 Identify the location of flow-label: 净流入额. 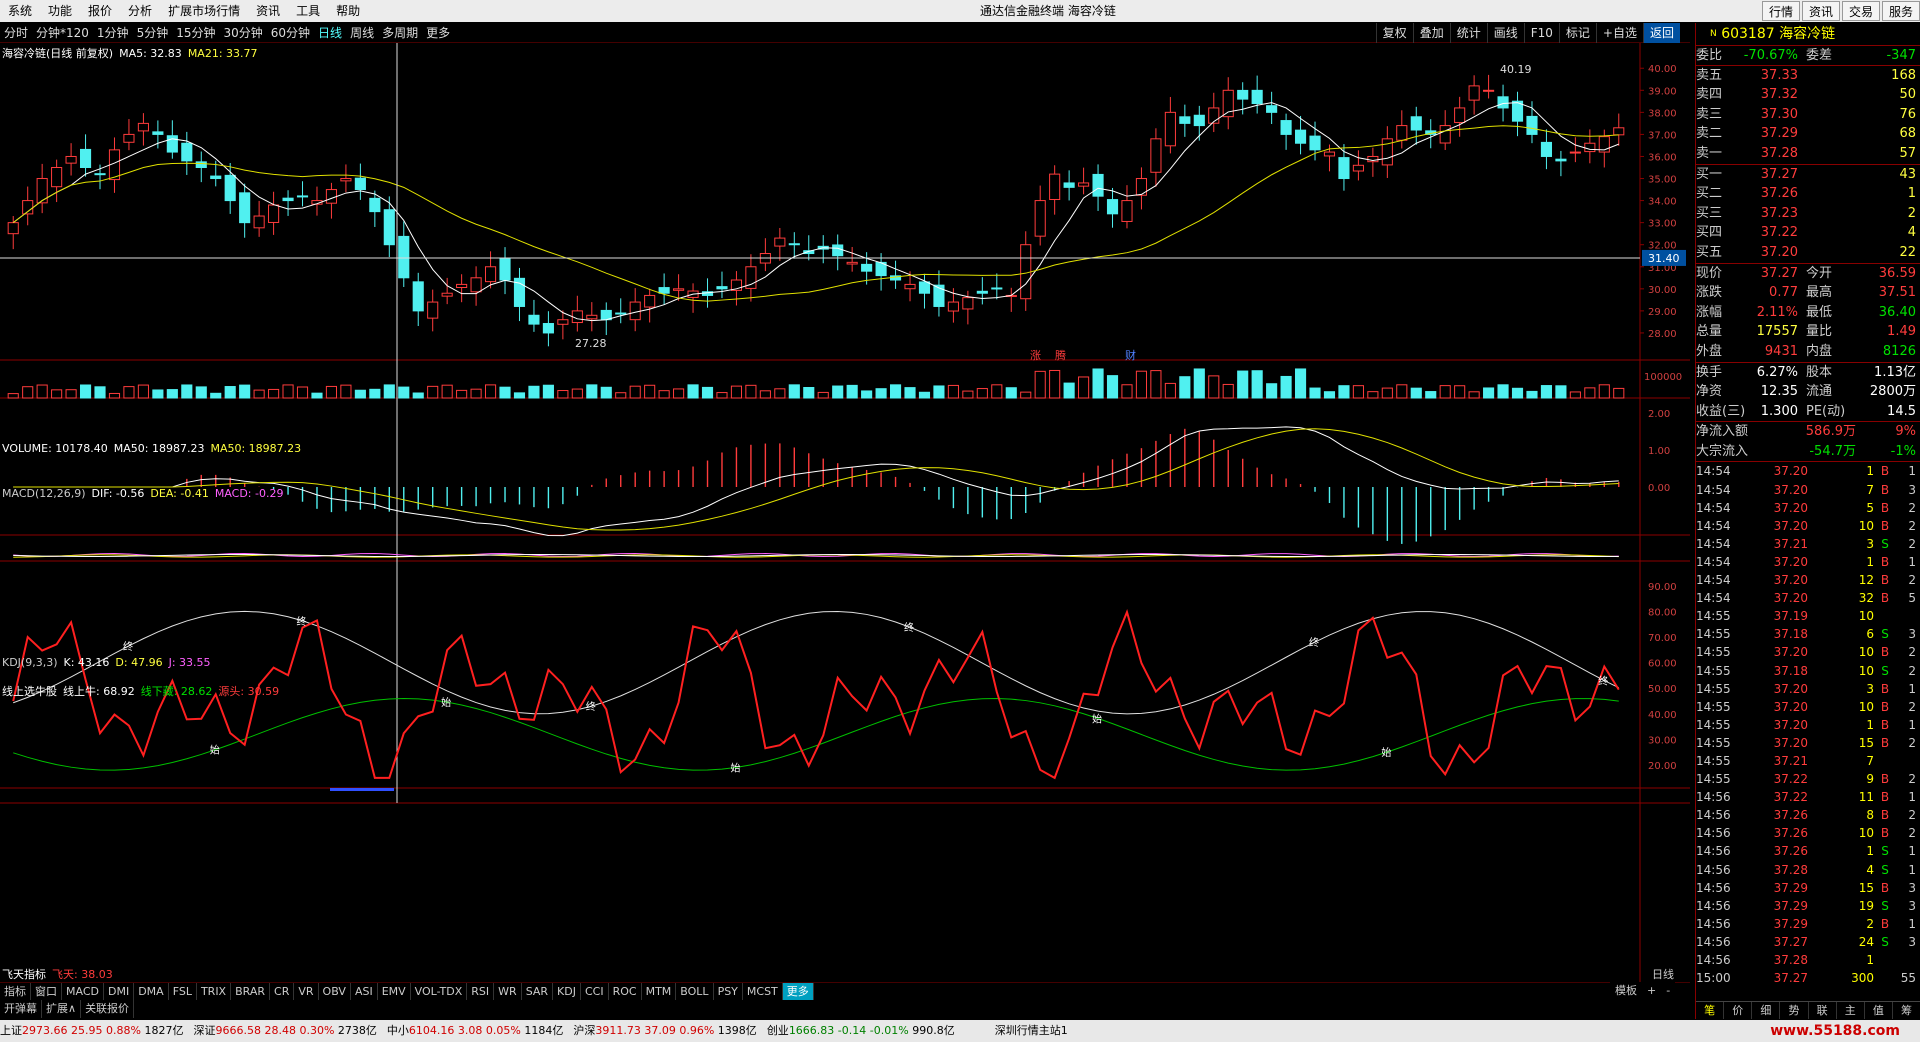
(1722, 432).